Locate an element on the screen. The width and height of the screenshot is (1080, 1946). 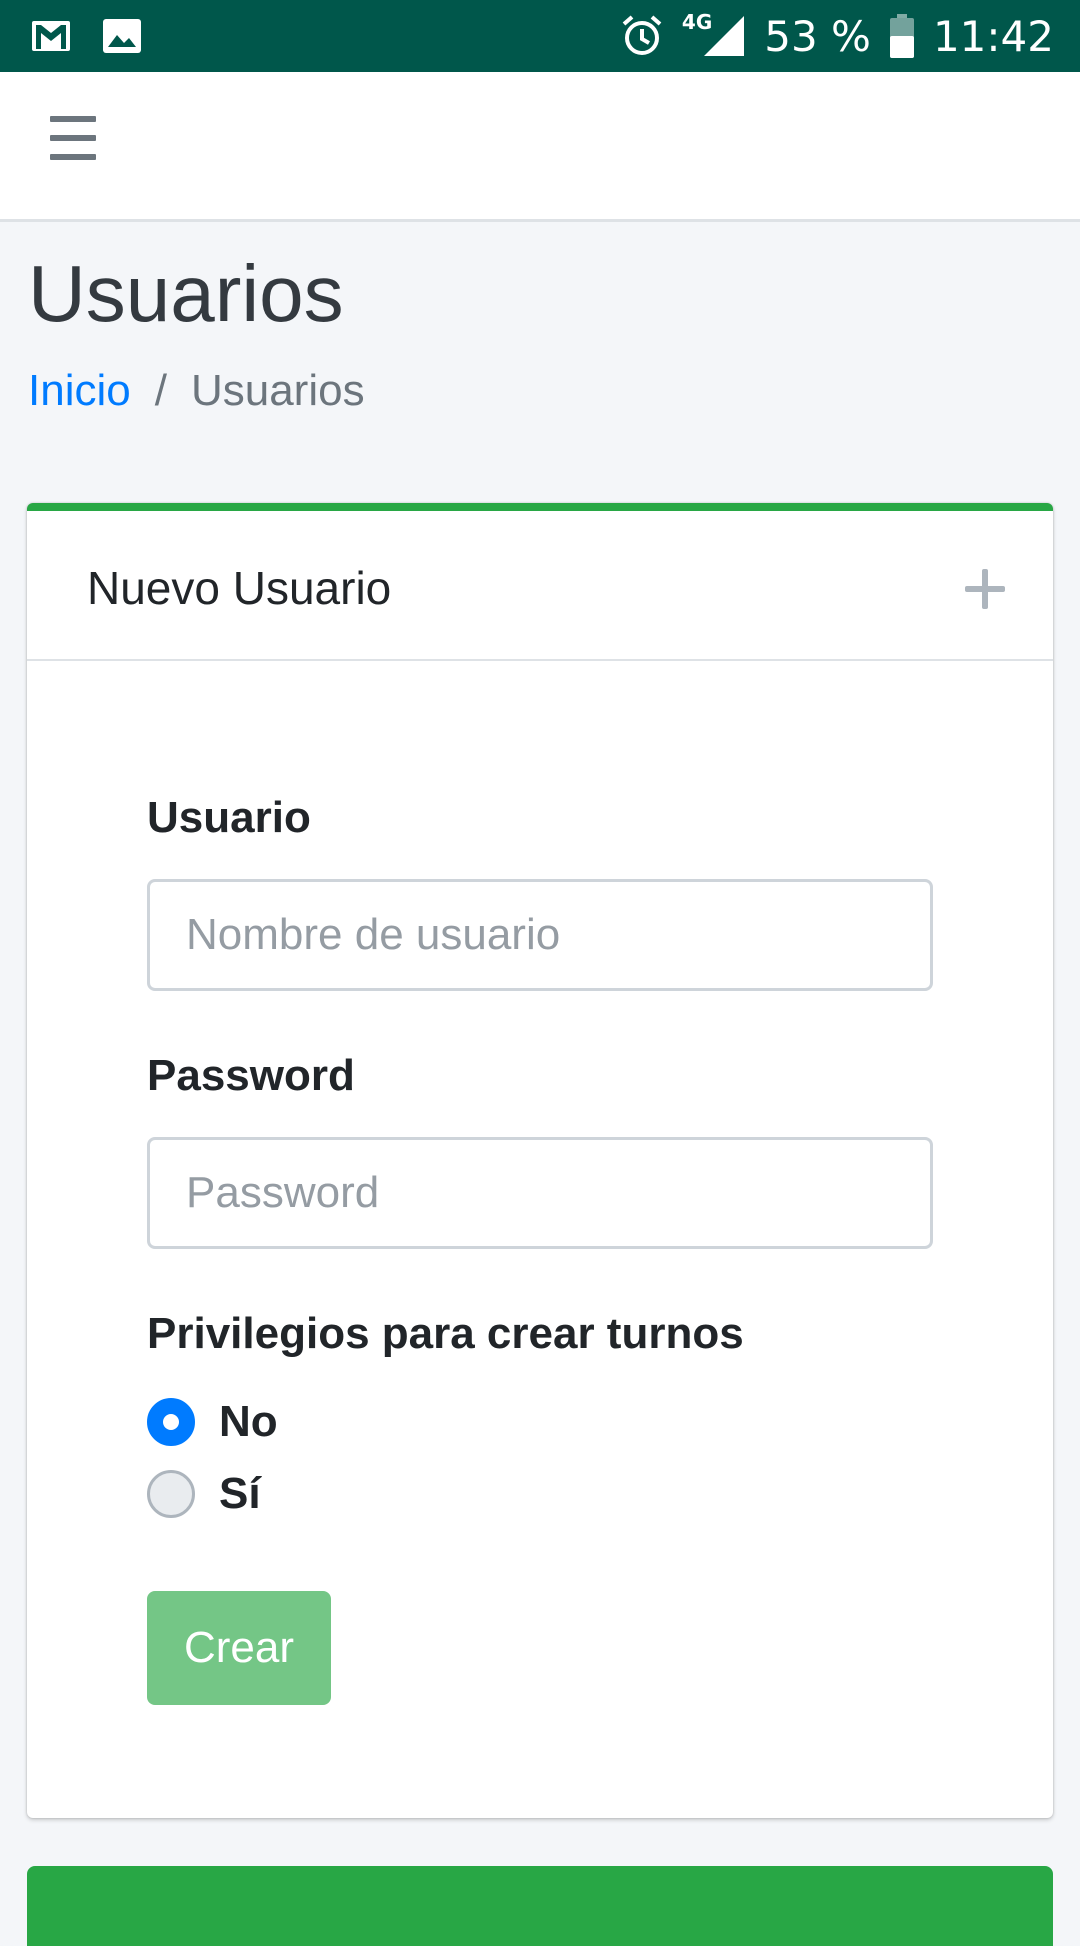
signal-icon: 4G is located at coordinates (714, 34).